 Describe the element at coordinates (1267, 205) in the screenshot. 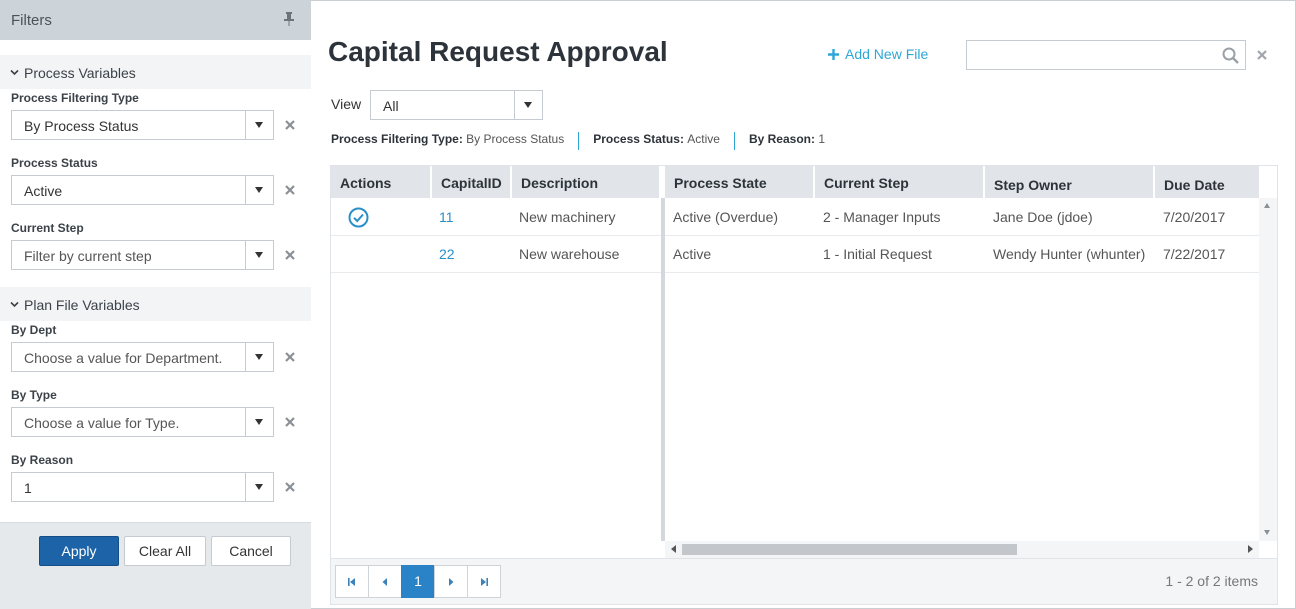

I see `scroll-up-icon` at that location.